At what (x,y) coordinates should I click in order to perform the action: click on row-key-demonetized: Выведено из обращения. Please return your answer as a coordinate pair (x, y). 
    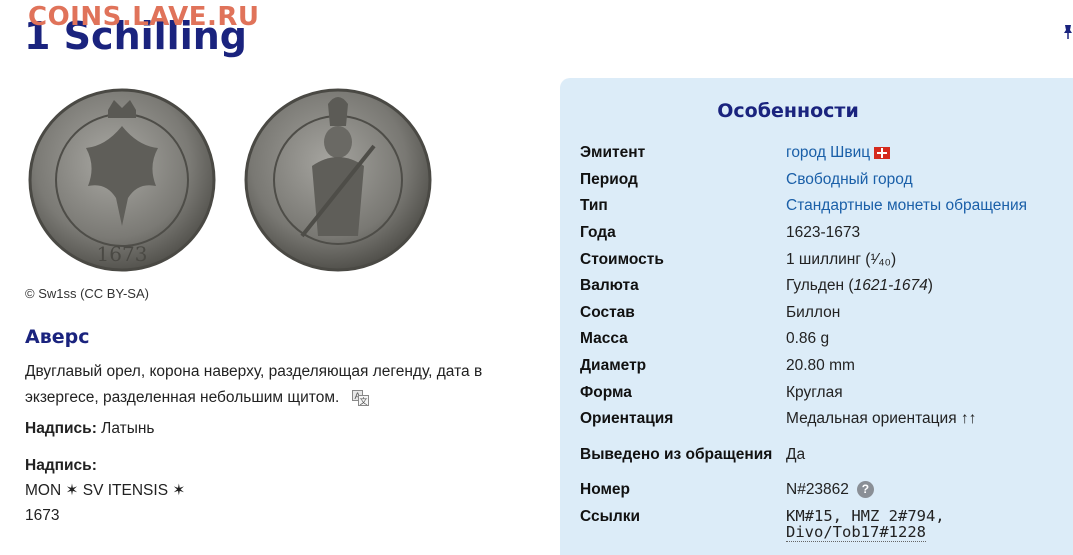
    Looking at the image, I should click on (676, 455).